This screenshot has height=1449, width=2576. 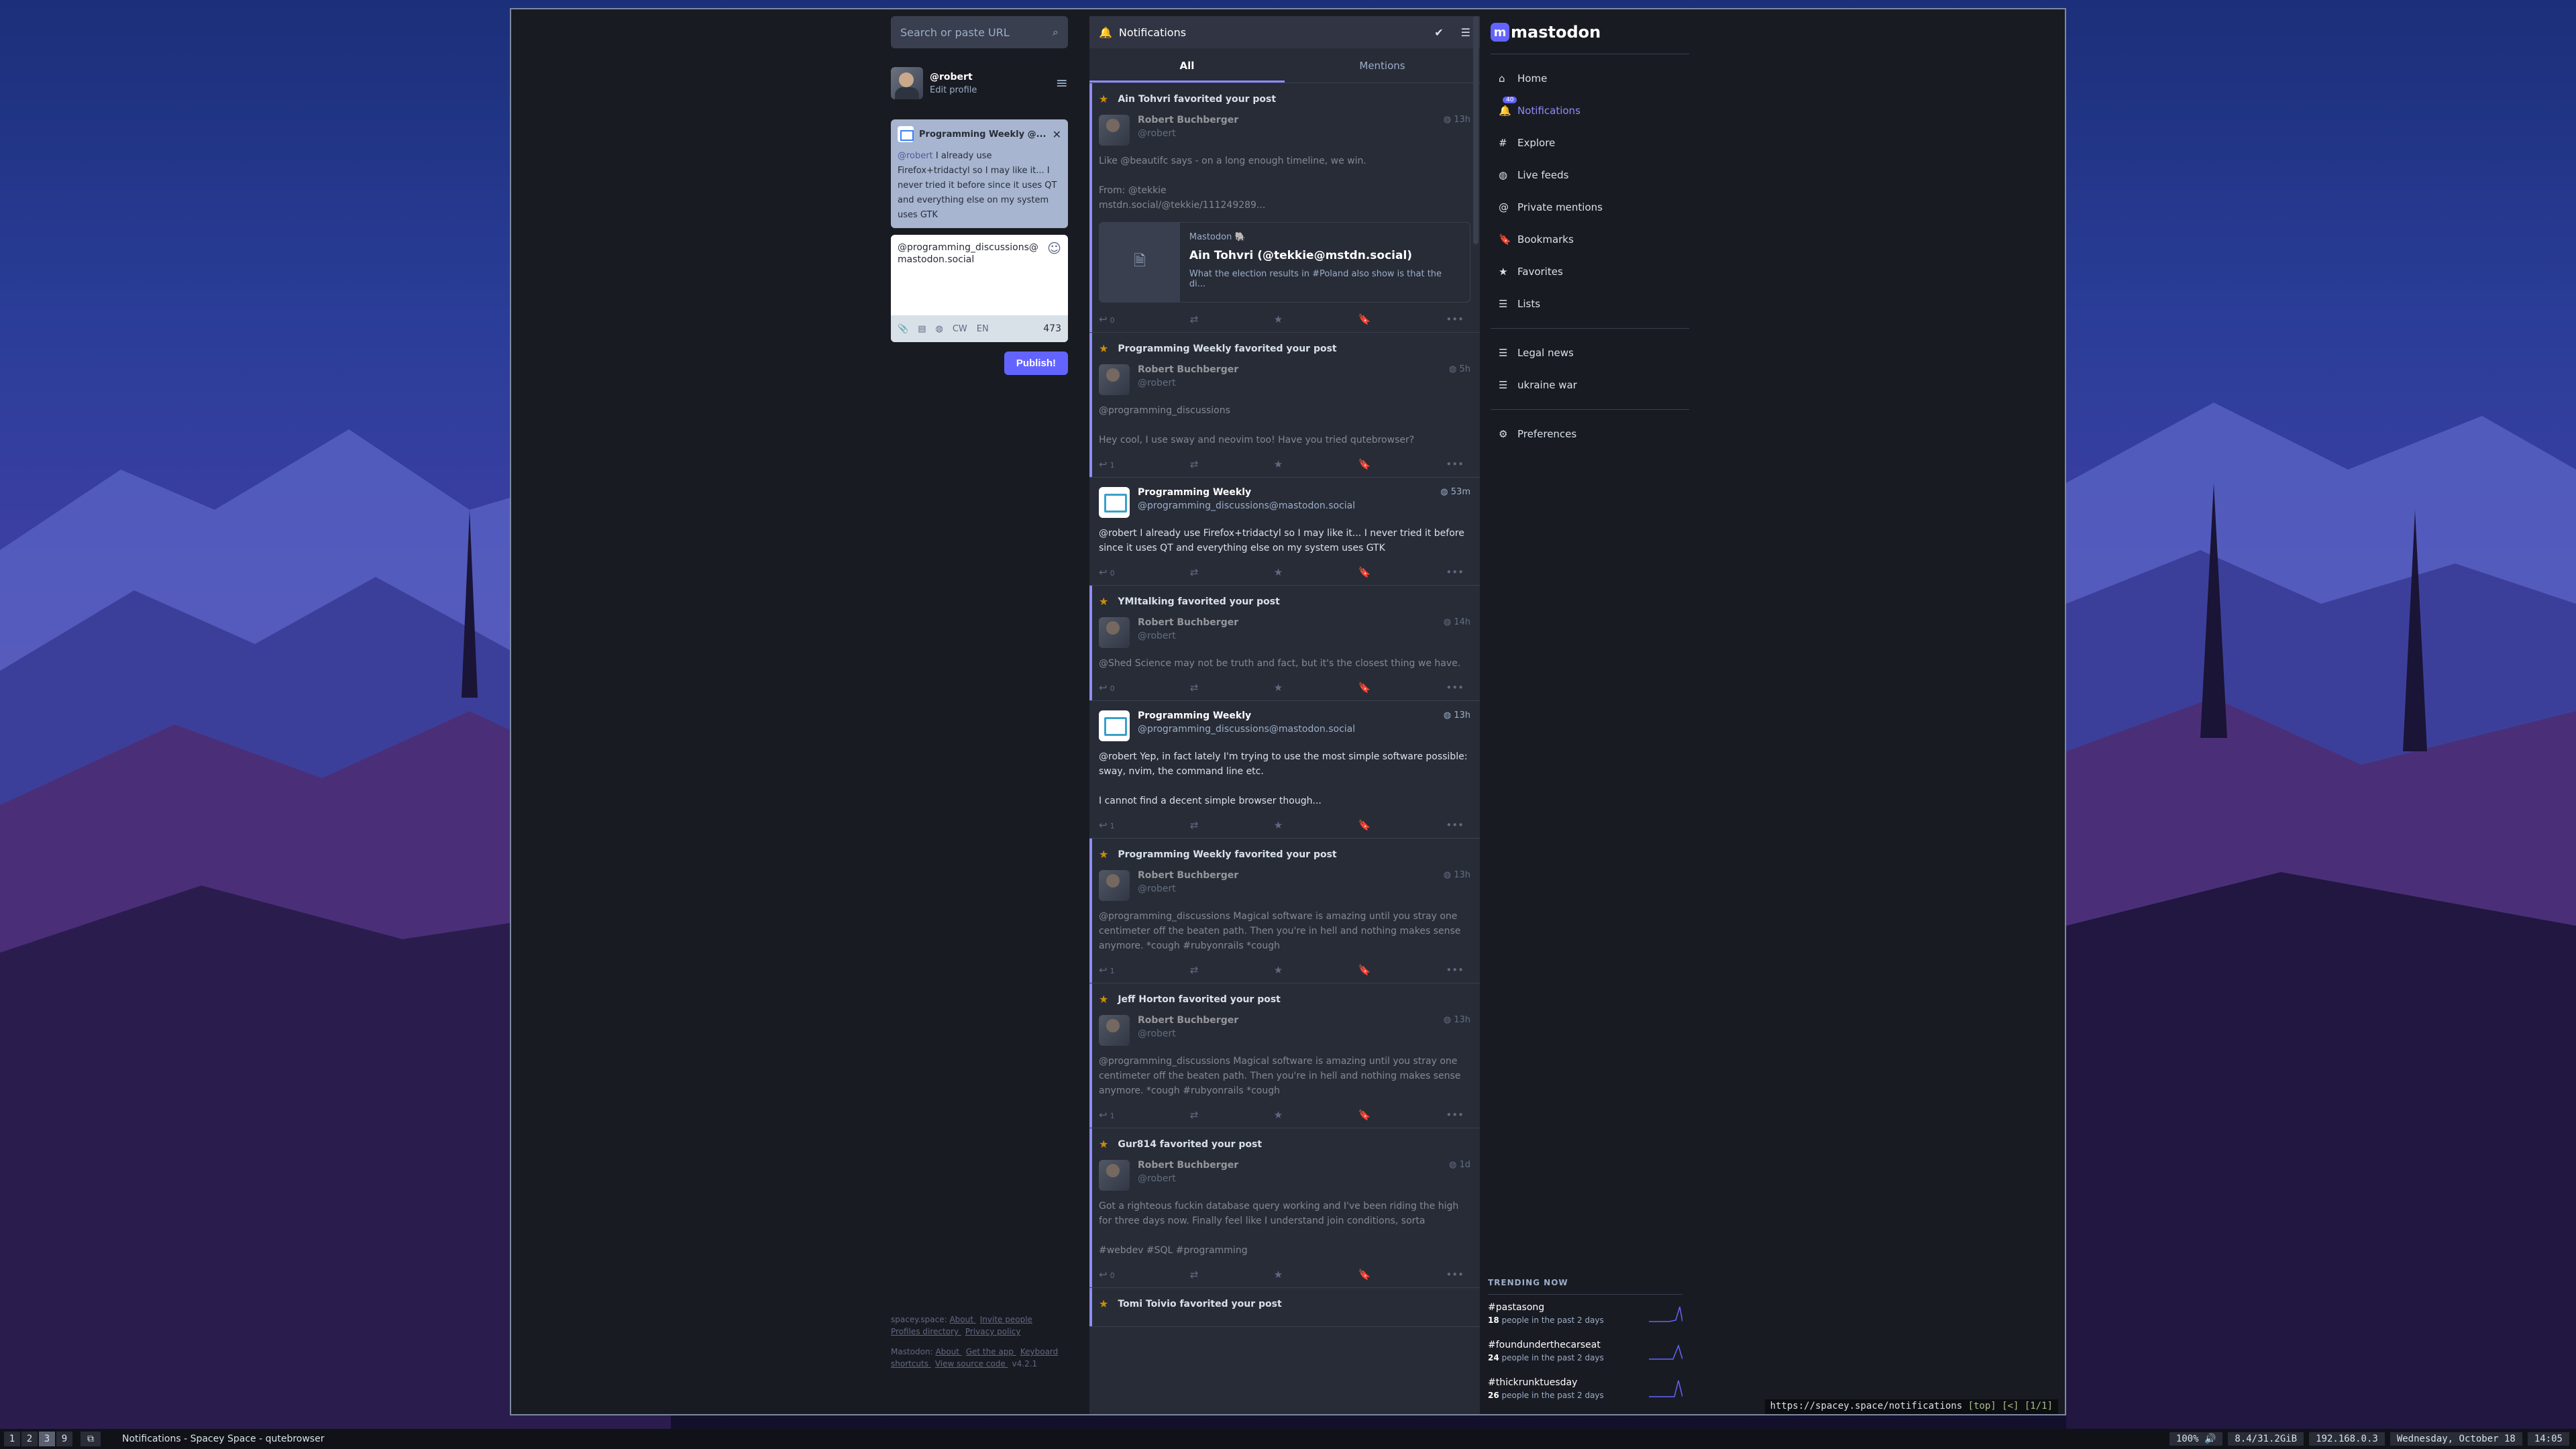 What do you see at coordinates (939, 329) in the screenshot?
I see `globe-icon: ◍` at bounding box center [939, 329].